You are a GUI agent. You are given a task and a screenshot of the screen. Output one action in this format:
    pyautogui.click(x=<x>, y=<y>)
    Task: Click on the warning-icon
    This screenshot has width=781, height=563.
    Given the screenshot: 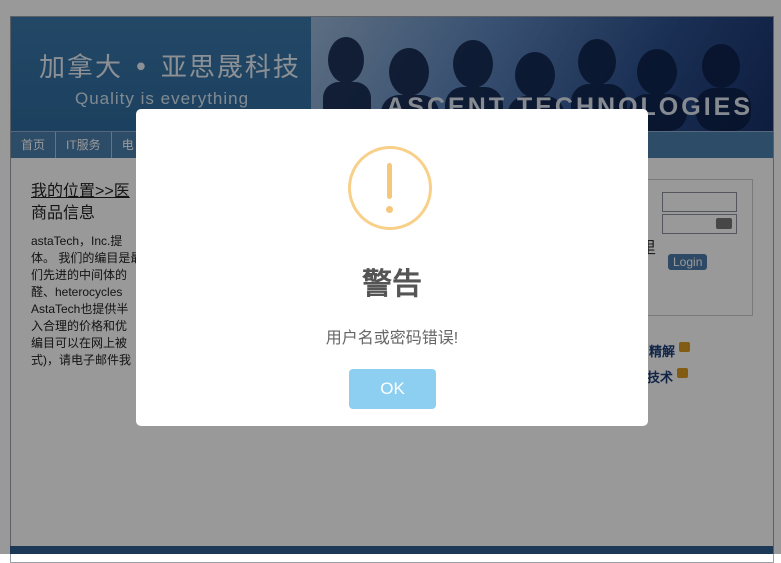 What is the action you would take?
    pyautogui.click(x=390, y=188)
    